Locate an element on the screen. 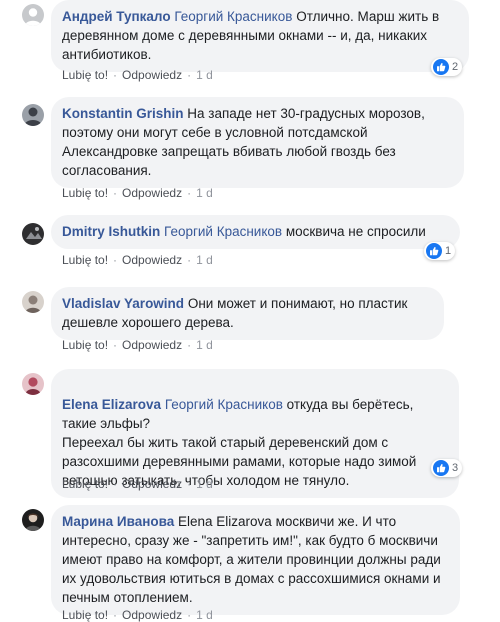 This screenshot has height=622, width=500. reaction-badge: 2 is located at coordinates (447, 67).